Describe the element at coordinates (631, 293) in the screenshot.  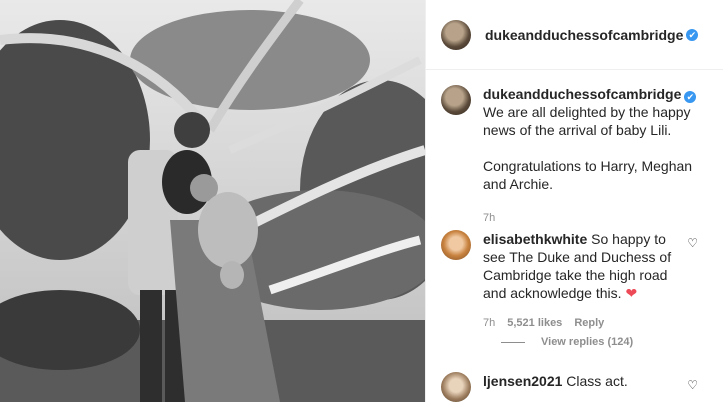
I see `red-heart-icon: ❤` at that location.